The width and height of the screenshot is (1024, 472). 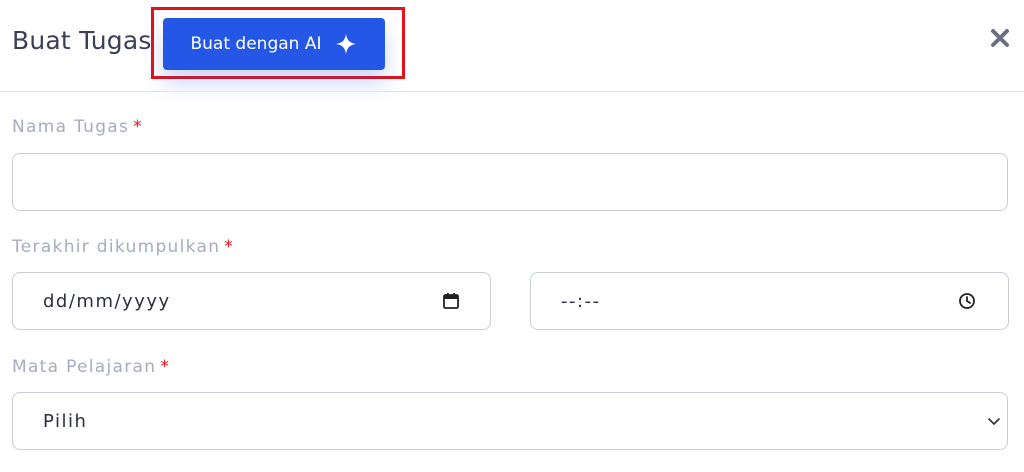 I want to click on deadline-label-text: Terakhir dikumpulkan, so click(x=116, y=247).